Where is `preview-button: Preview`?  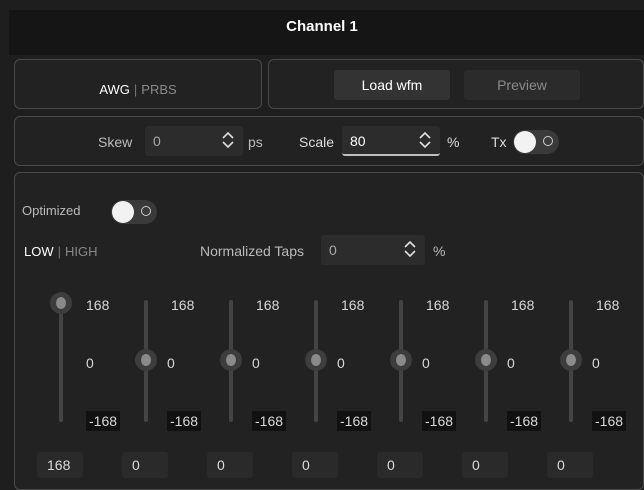
preview-button: Preview is located at coordinates (522, 85).